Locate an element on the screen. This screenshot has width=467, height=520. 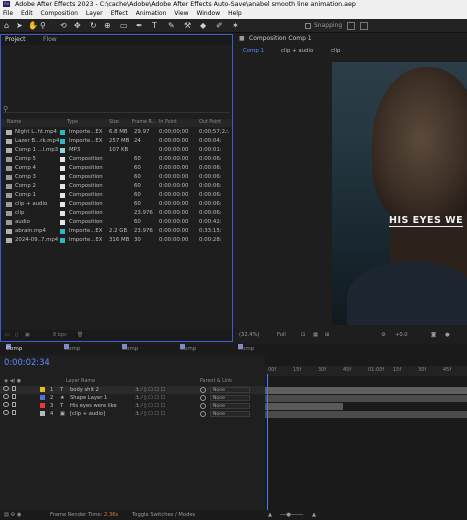
status-icons: ▤ ⚙ ◉ is located at coordinates (12, 515).